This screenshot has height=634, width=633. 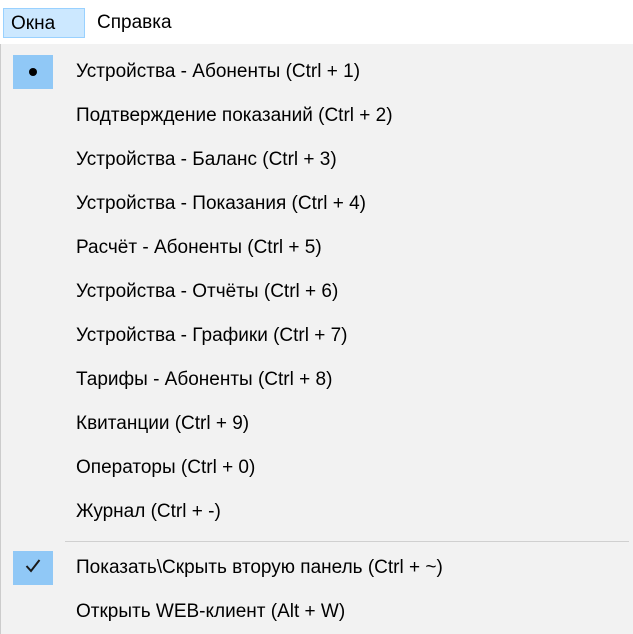 I want to click on menu-item-receipts: Квитанции (Ctrl + 9), so click(x=317, y=424).